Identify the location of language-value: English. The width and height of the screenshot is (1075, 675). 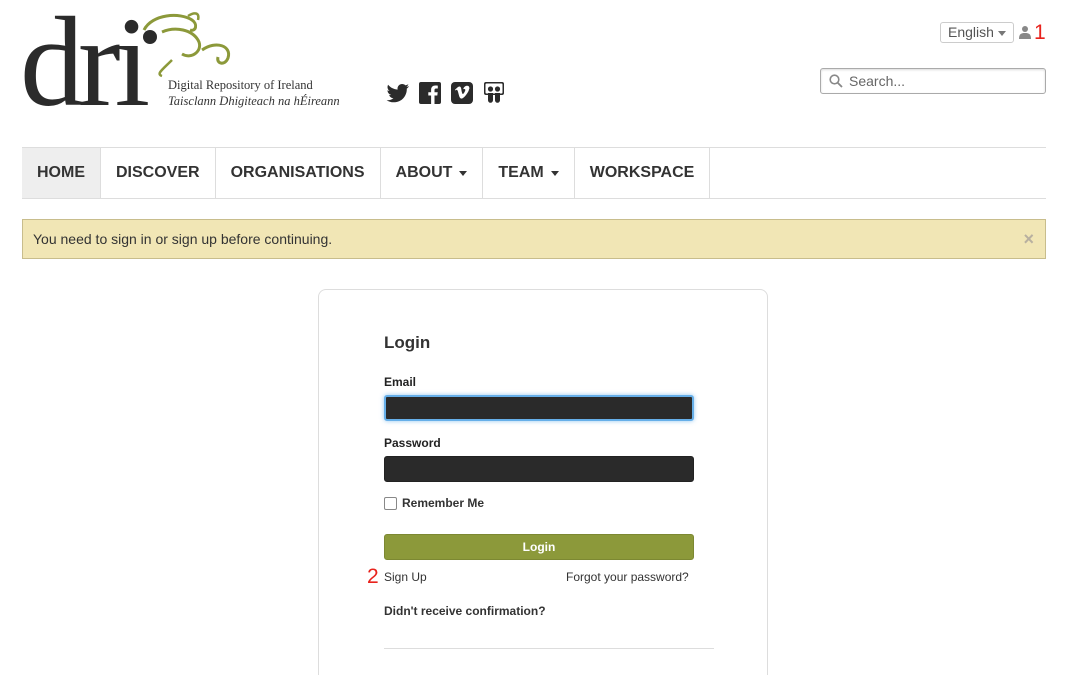
(971, 32).